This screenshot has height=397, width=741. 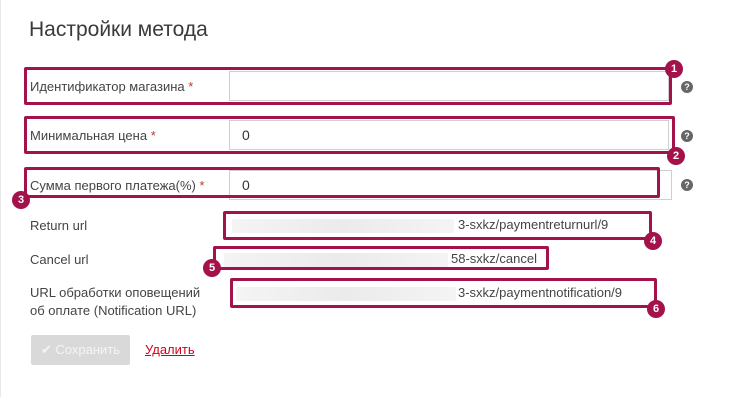 What do you see at coordinates (113, 185) in the screenshot?
I see `first-payment-label-text: Сумма первого платежа(%)` at bounding box center [113, 185].